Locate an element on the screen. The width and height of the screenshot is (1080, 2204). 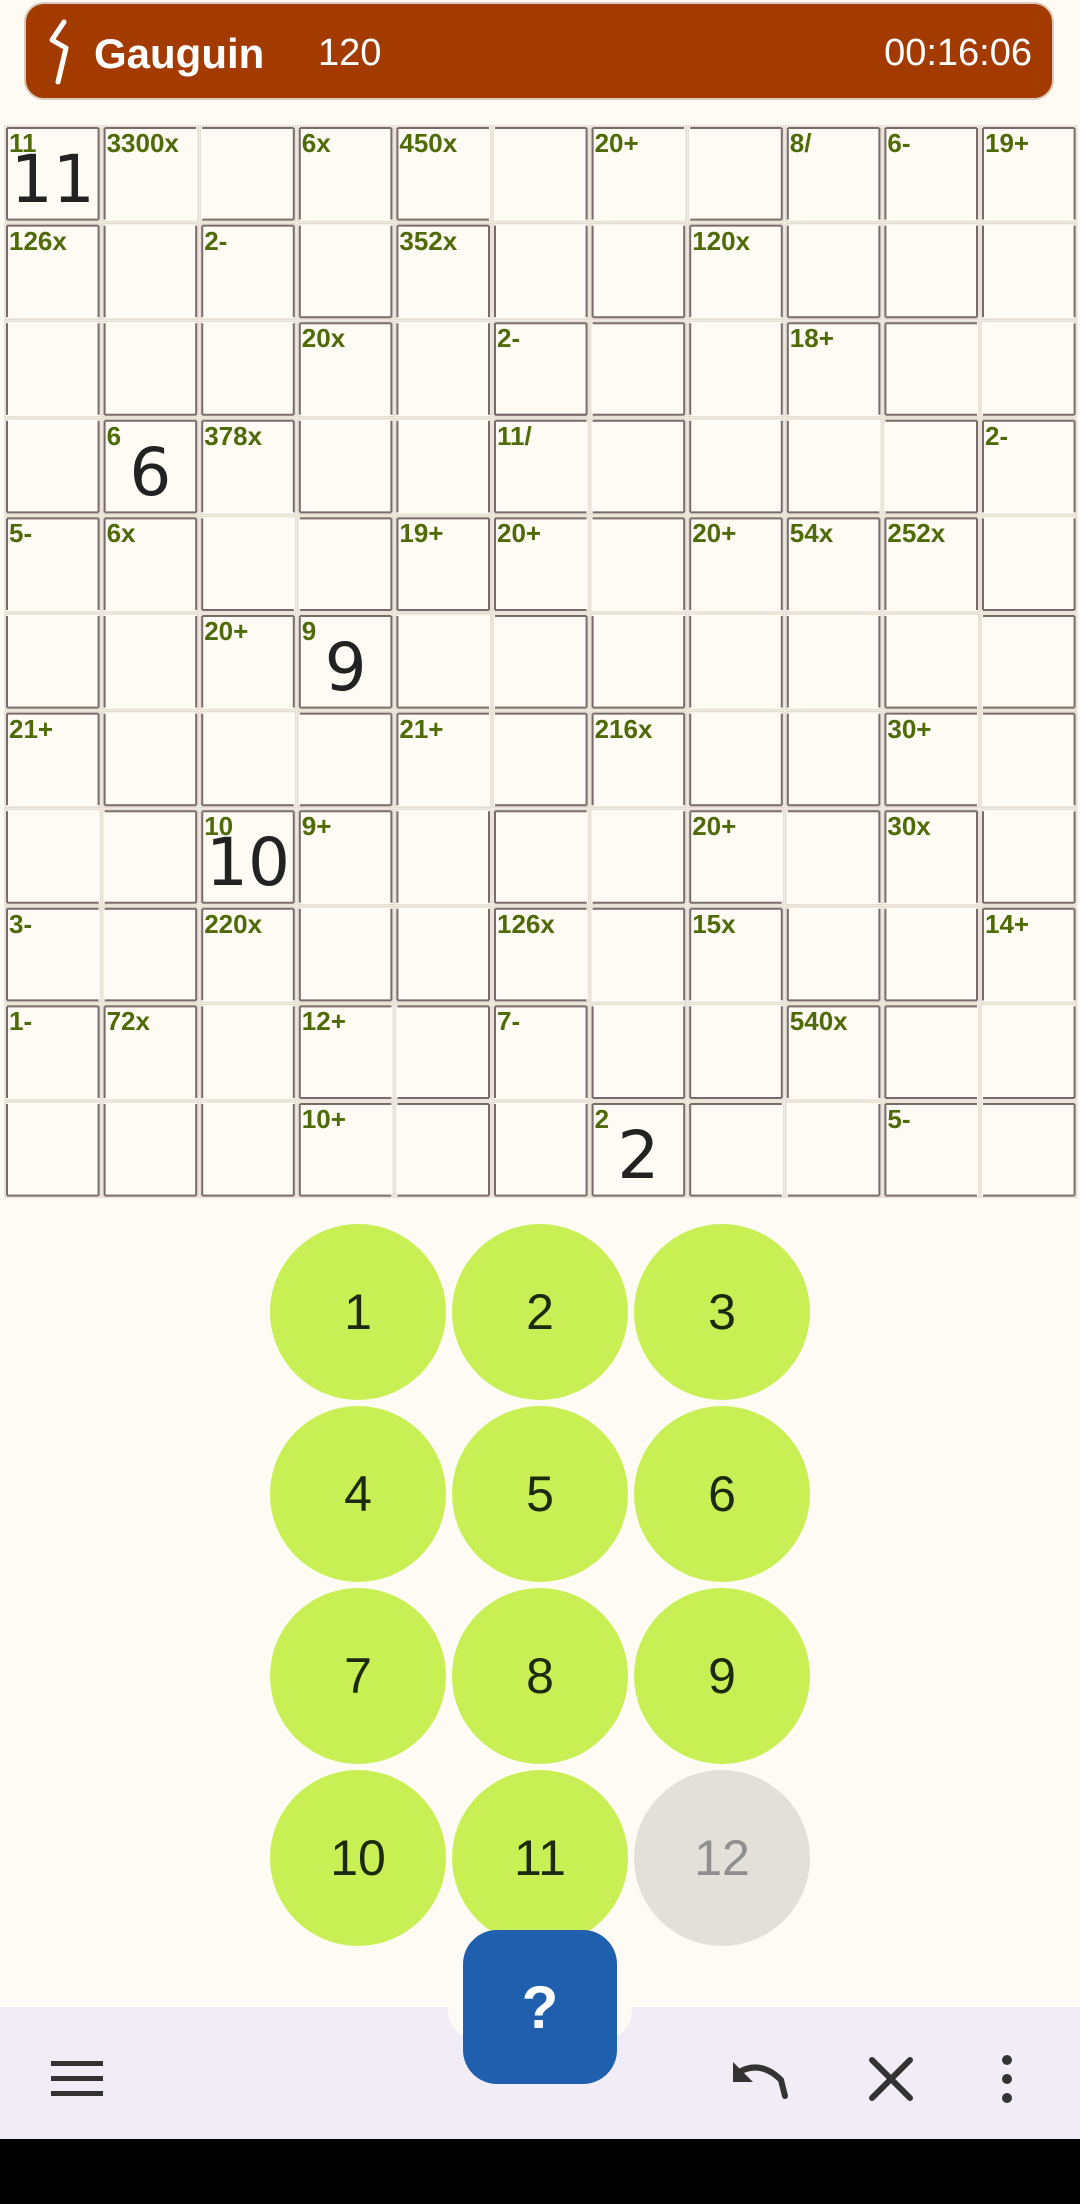
cage-clue: 54x is located at coordinates (811, 533).